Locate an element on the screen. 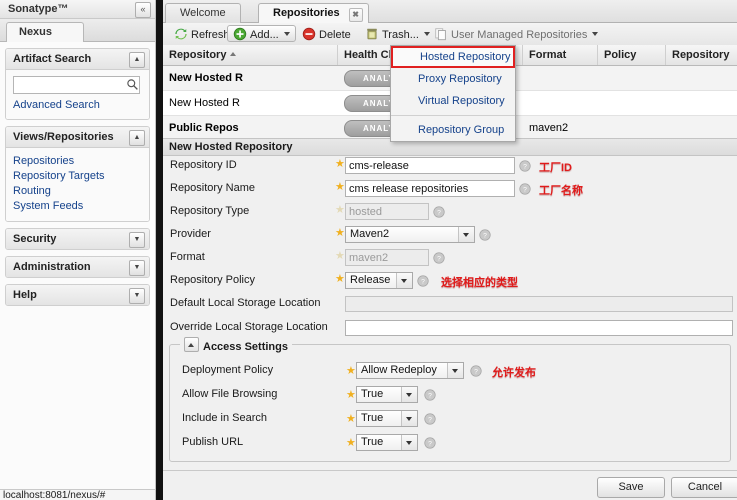 The width and height of the screenshot is (737, 500). annotation-repository-policy: 选择相应的类型 is located at coordinates (479, 283).